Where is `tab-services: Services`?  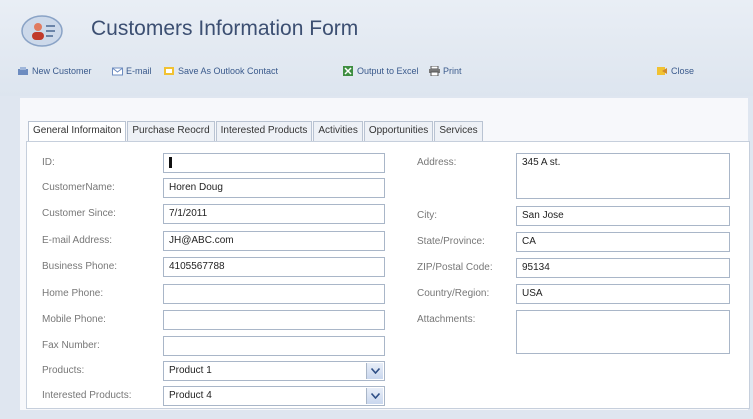 tab-services: Services is located at coordinates (458, 131).